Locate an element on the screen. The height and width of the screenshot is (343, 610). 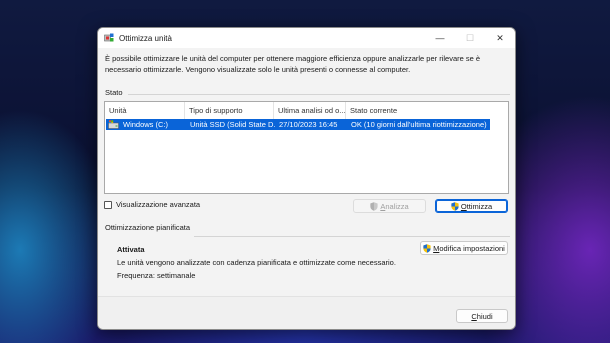
status-section-label: Stato is located at coordinates (114, 92).